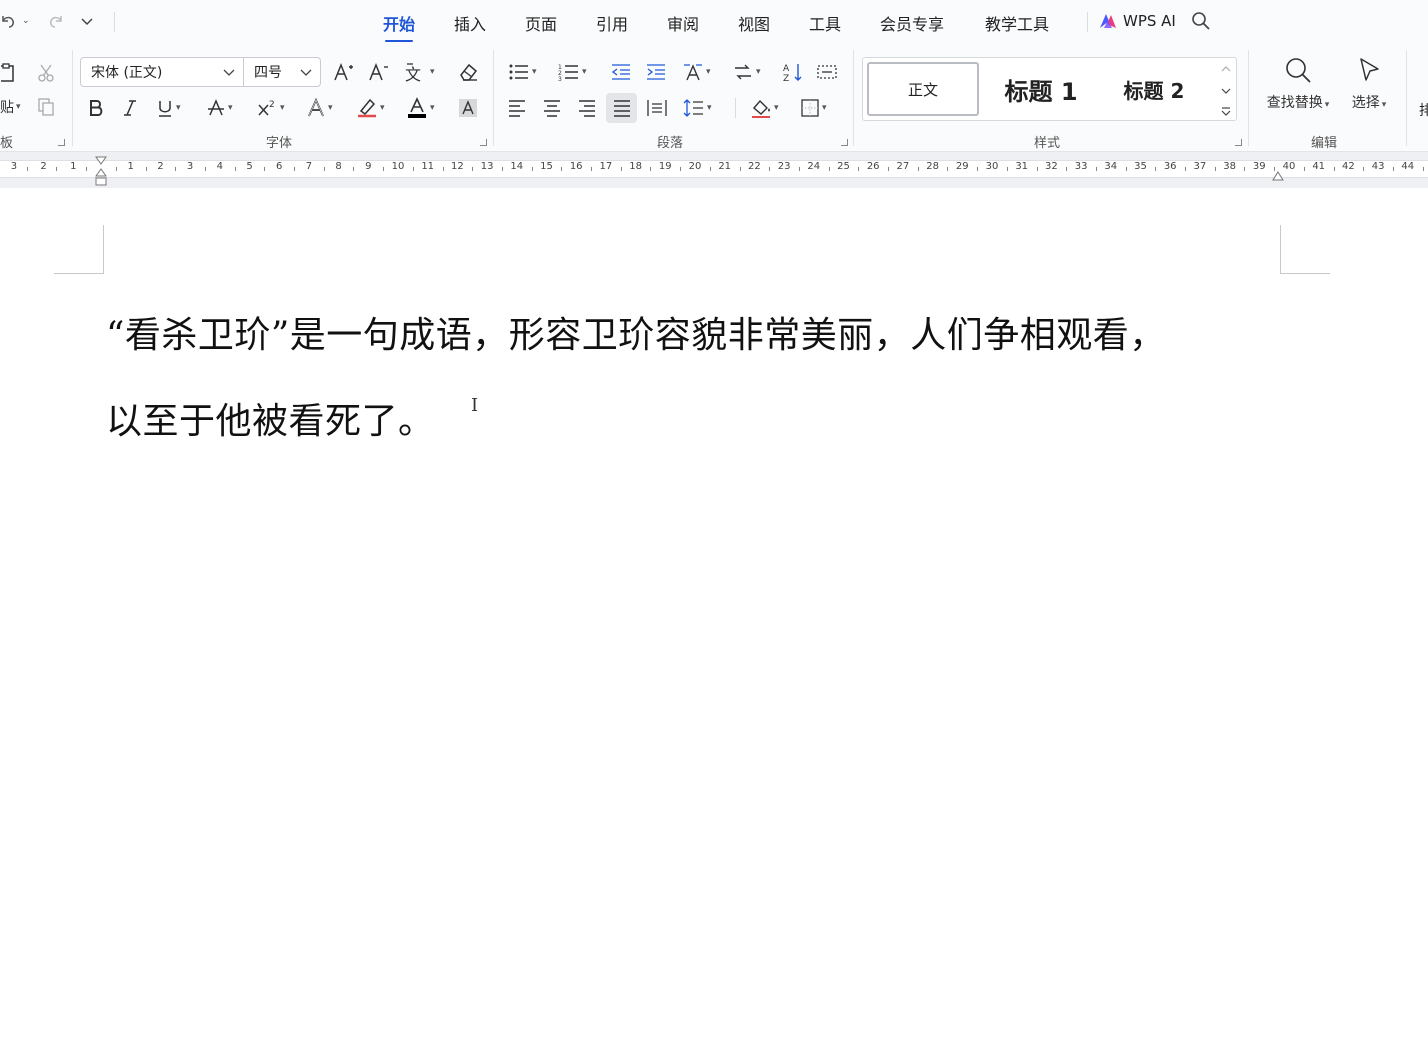 Image resolution: width=1428 pixels, height=1061 pixels. What do you see at coordinates (56, 21) in the screenshot?
I see `redo-button` at bounding box center [56, 21].